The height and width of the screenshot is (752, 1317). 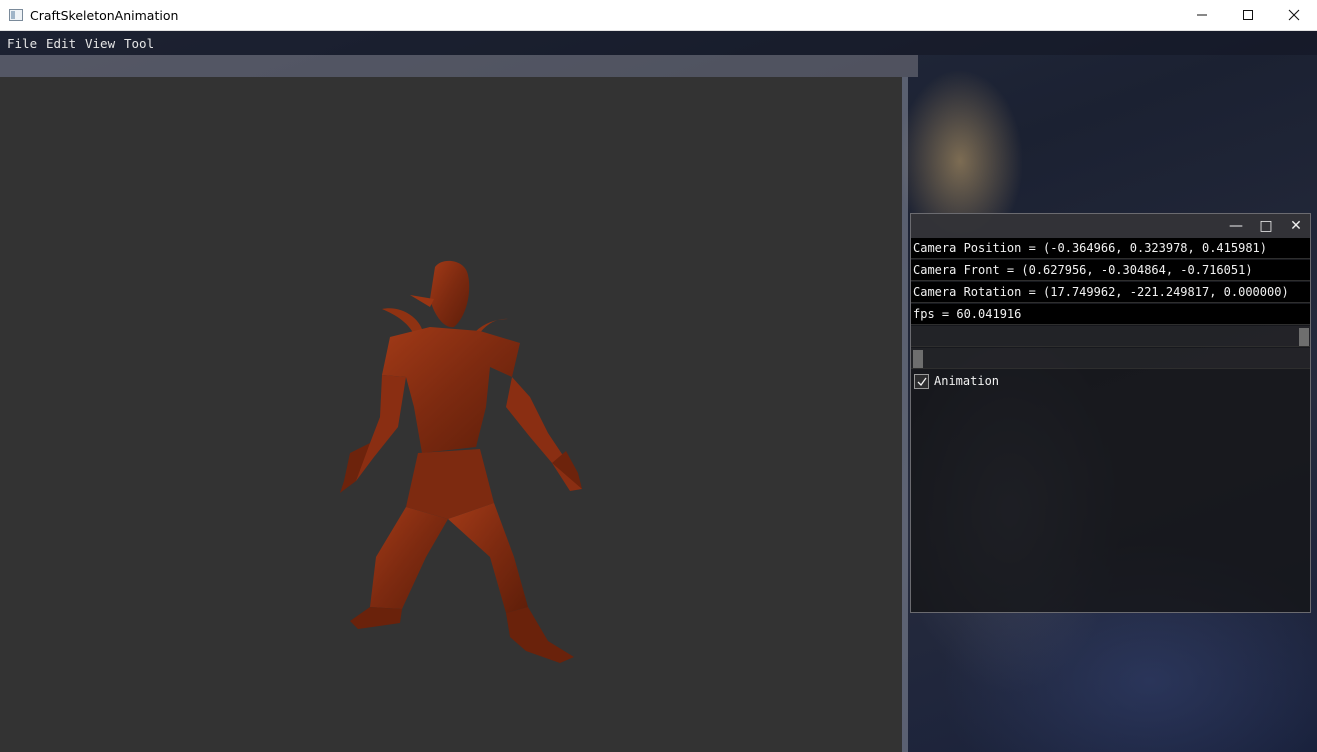 I want to click on maximize-button, so click(x=1248, y=15).